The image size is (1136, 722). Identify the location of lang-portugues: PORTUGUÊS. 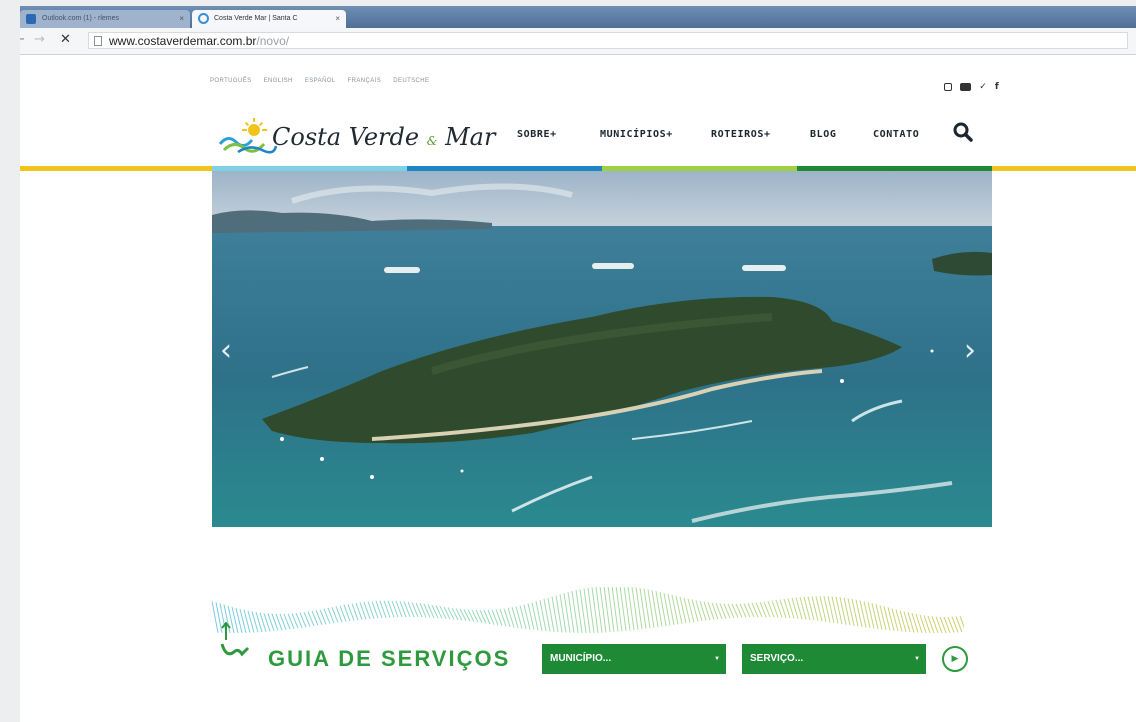
(231, 81).